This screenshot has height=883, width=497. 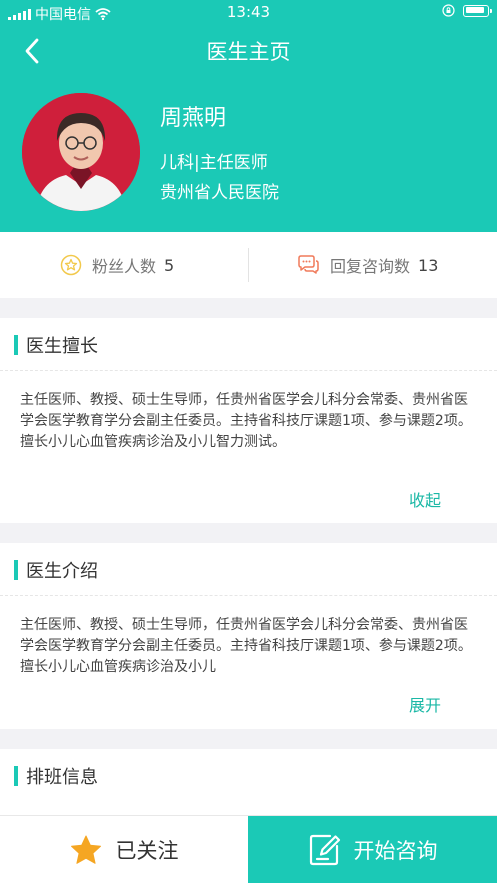 I want to click on stats-bar: 粉丝人数 5 回复咨询数 13, so click(x=248, y=265).